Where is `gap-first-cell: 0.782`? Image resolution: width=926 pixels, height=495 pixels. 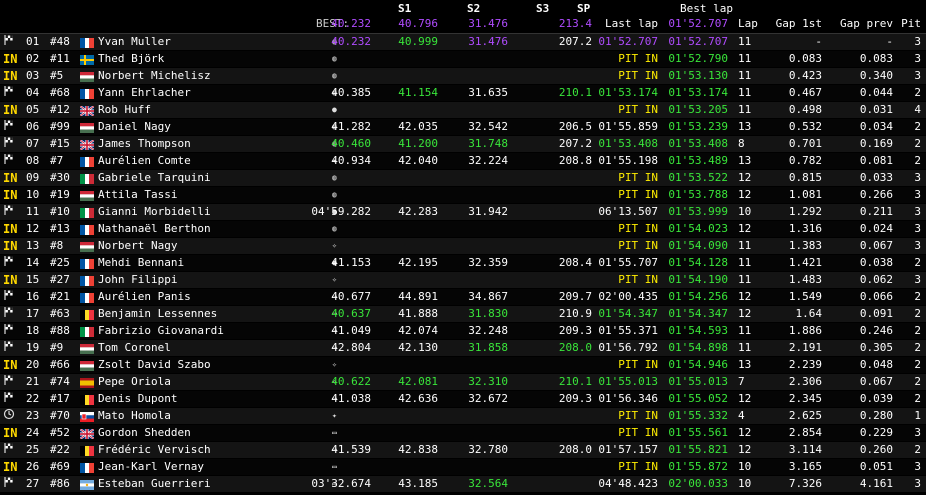
gap-first-cell: 0.782 is located at coordinates (805, 160).